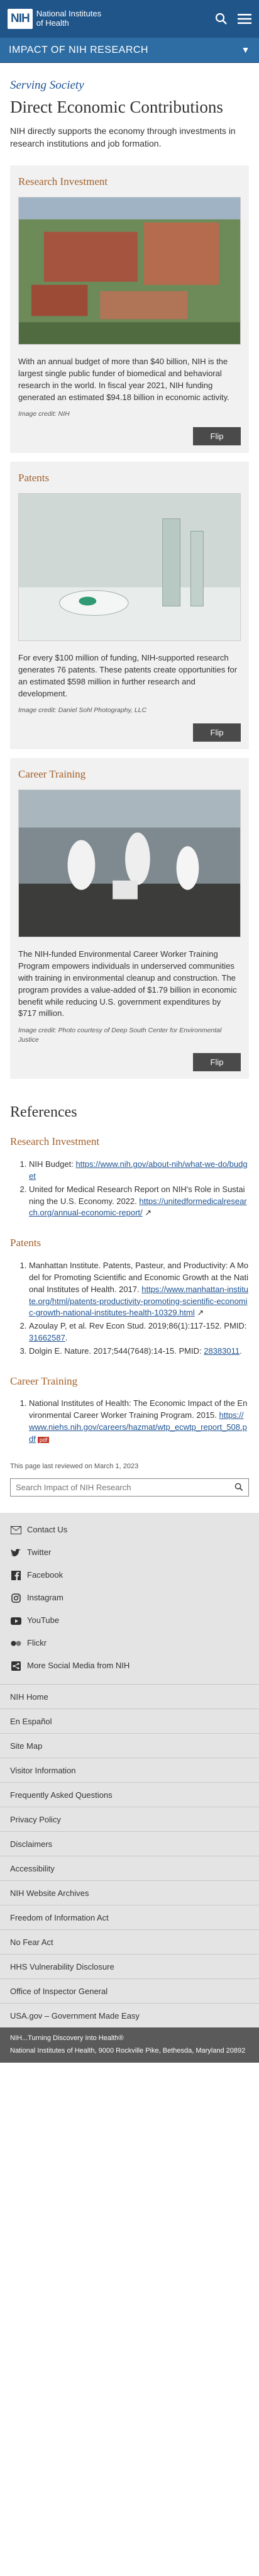 This screenshot has width=259, height=2576. Describe the element at coordinates (129, 1892) in the screenshot. I see `footer-link-archives: NIH Website Archives` at that location.